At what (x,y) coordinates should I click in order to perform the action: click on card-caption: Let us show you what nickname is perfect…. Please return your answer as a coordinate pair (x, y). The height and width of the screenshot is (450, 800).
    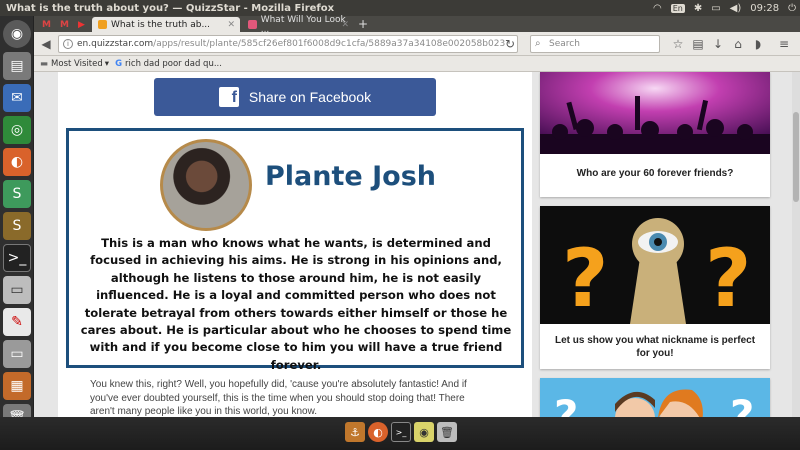
    Looking at the image, I should click on (655, 347).